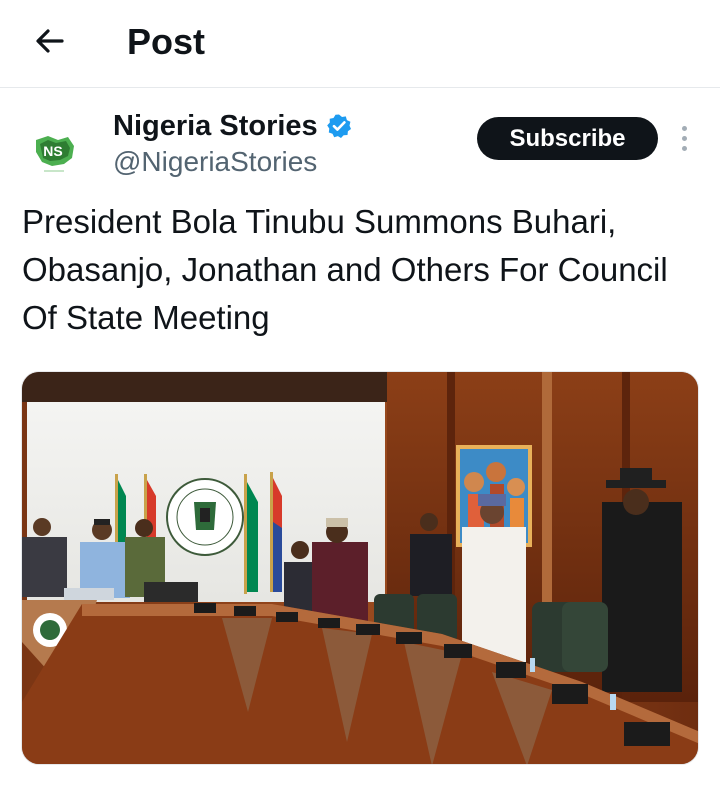 The image size is (720, 793). I want to click on more-options-button, so click(684, 138).